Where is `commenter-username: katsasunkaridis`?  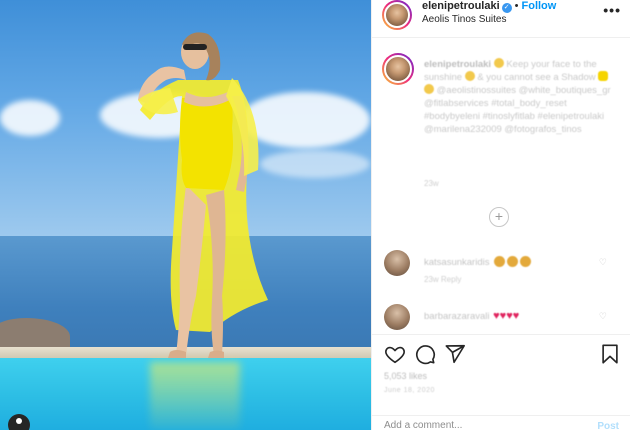
commenter-username: katsasunkaridis is located at coordinates (456, 262).